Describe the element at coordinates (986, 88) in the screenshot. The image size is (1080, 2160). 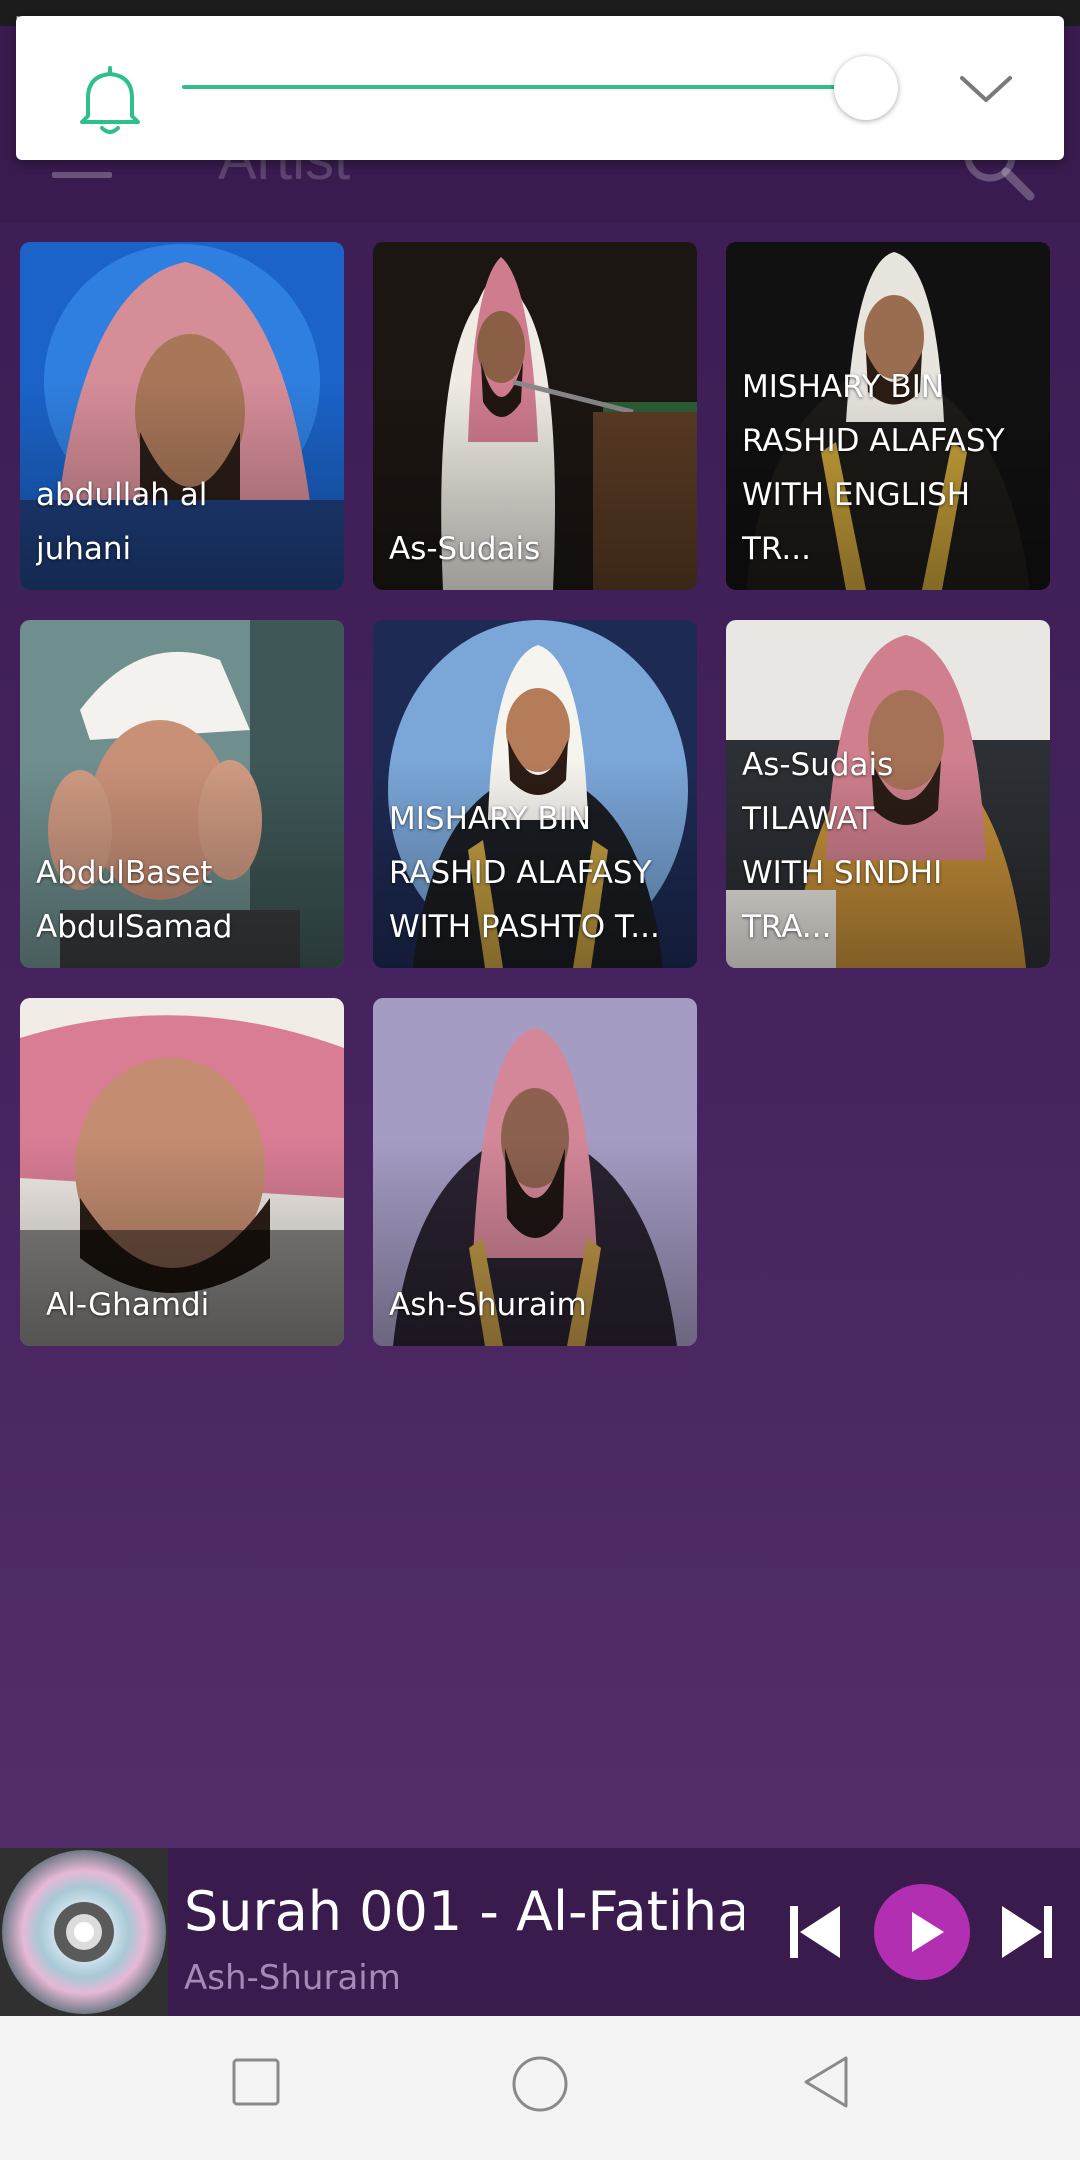
I see `chevron-down-icon` at that location.